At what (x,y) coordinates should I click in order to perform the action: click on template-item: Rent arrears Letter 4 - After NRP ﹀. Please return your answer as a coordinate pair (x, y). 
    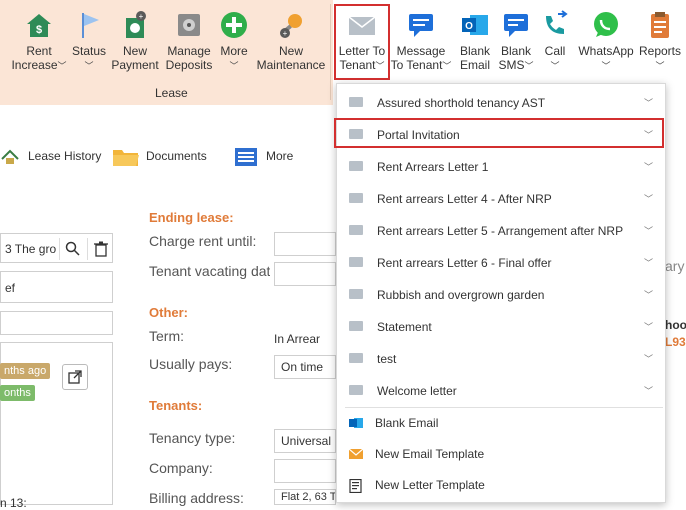
    Looking at the image, I should click on (501, 198).